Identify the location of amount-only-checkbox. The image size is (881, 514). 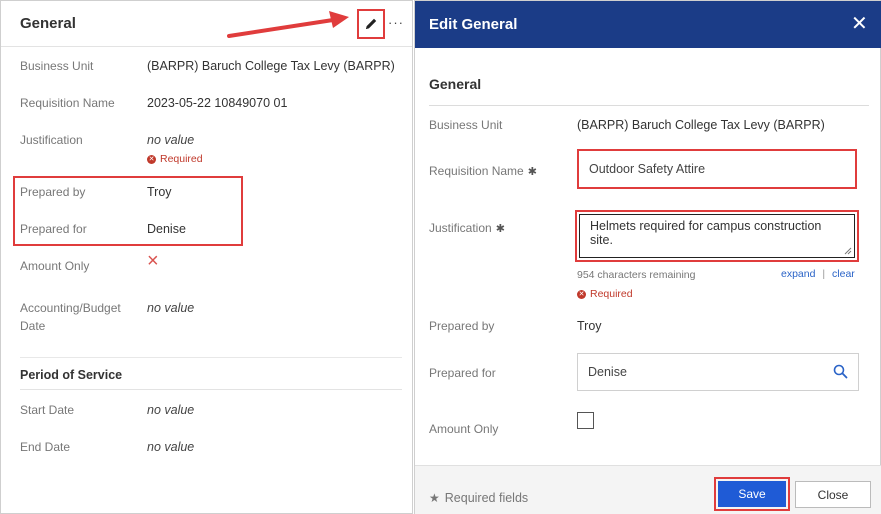
(585, 420).